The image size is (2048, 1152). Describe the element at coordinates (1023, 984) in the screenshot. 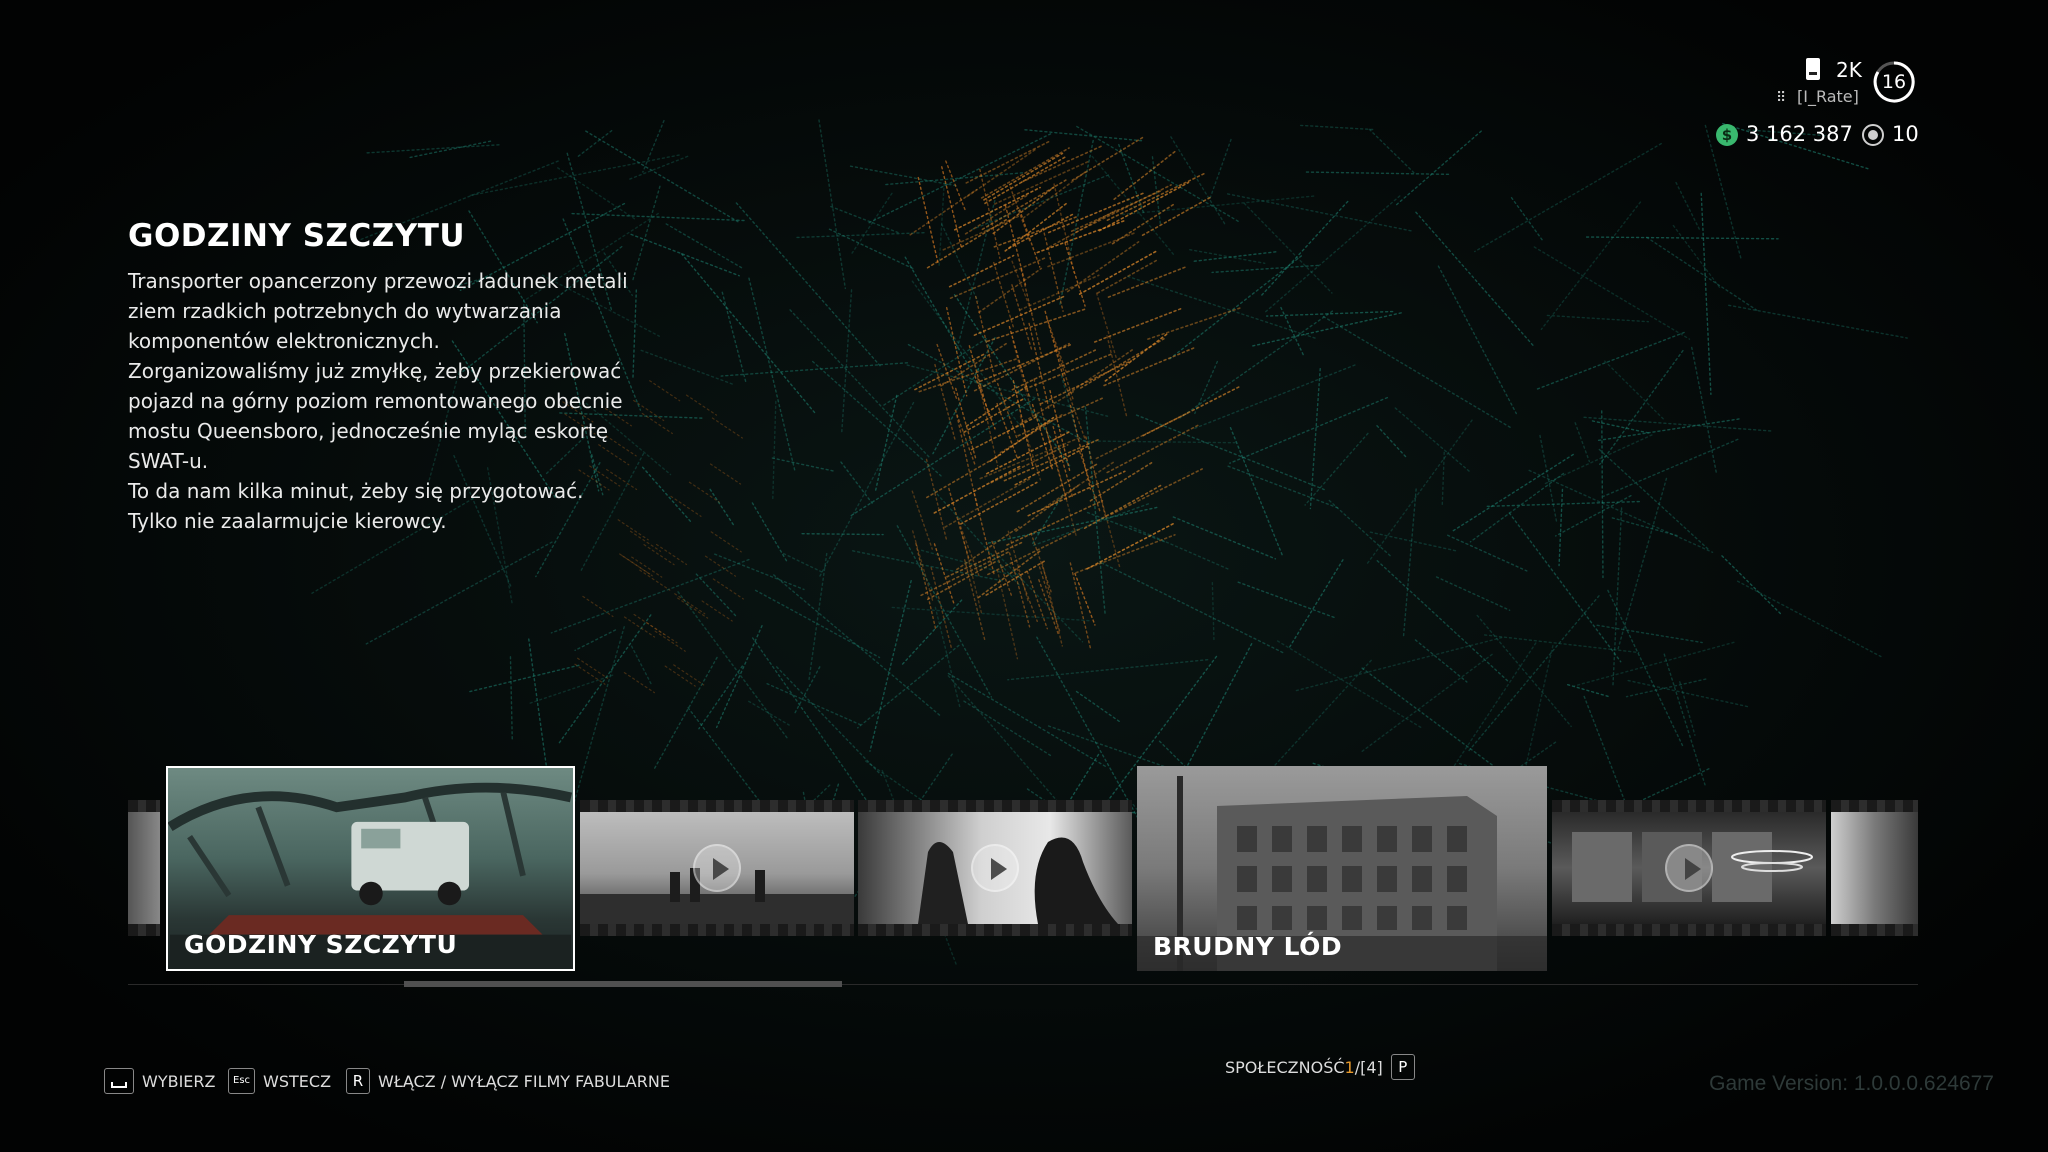

I see `carousel-track` at that location.